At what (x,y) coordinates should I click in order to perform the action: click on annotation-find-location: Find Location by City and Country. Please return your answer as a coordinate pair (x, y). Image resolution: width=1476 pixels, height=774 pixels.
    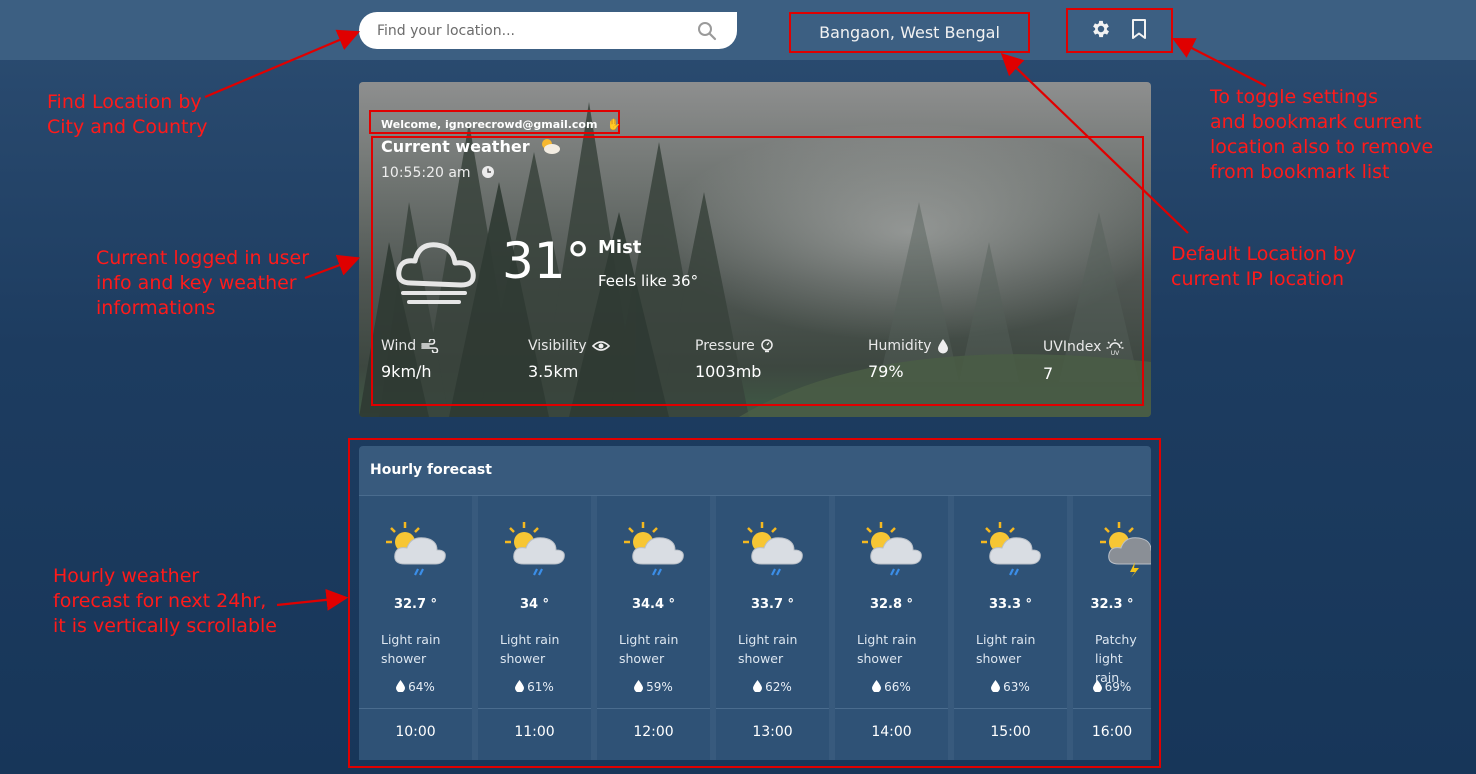
    Looking at the image, I should click on (127, 114).